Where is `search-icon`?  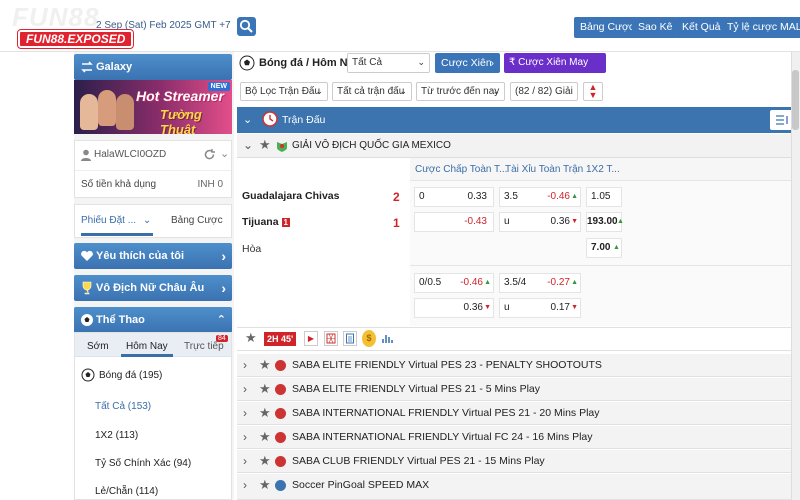 search-icon is located at coordinates (246, 26).